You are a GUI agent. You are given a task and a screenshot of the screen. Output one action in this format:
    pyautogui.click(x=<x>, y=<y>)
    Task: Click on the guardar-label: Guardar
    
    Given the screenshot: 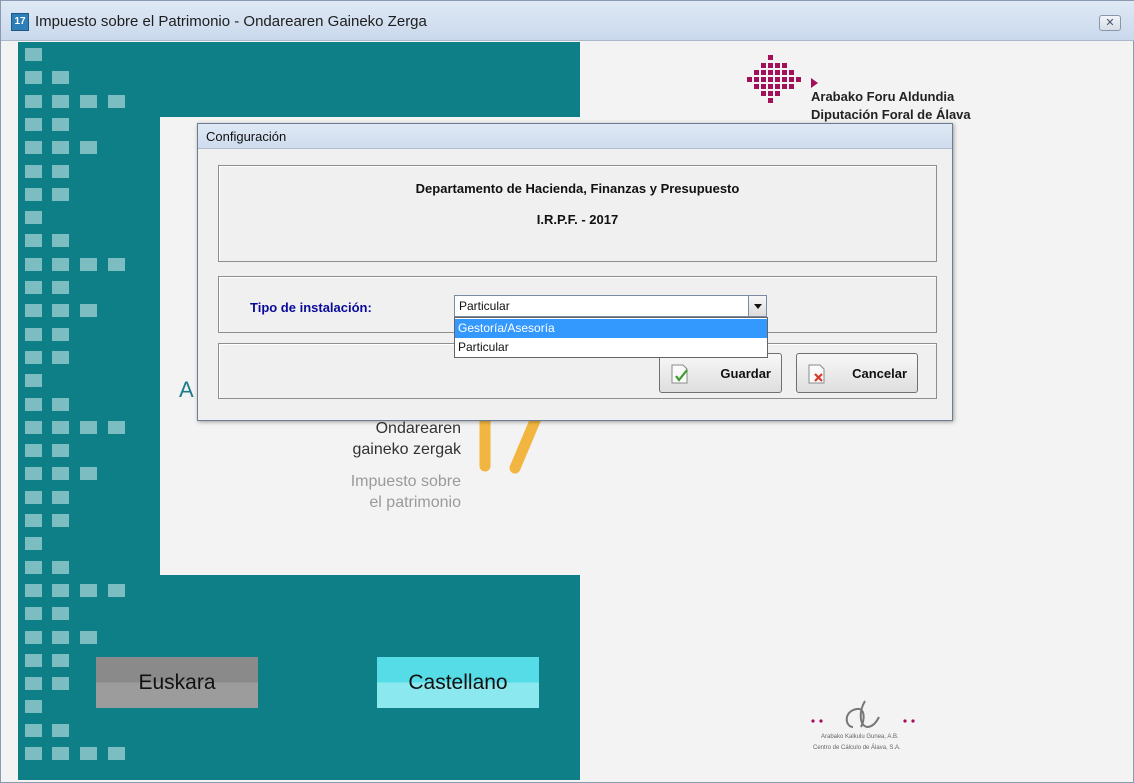 What is the action you would take?
    pyautogui.click(x=745, y=373)
    